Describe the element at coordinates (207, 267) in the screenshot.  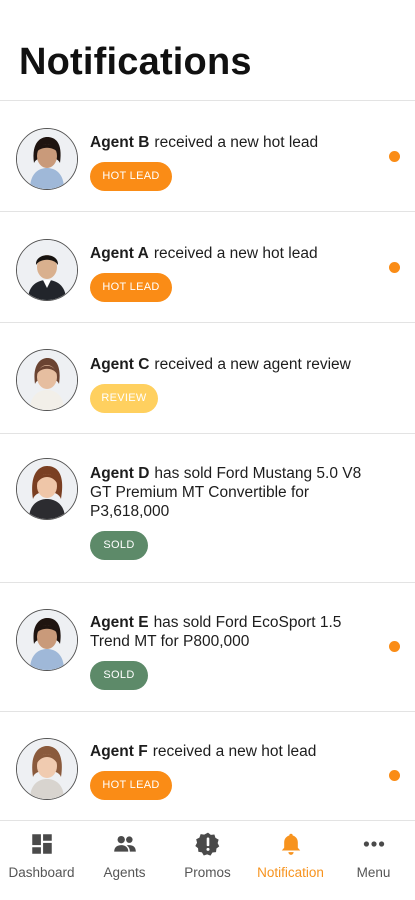
I see `notification-item: Agent Areceived a new hot lead HOT LEAD` at that location.